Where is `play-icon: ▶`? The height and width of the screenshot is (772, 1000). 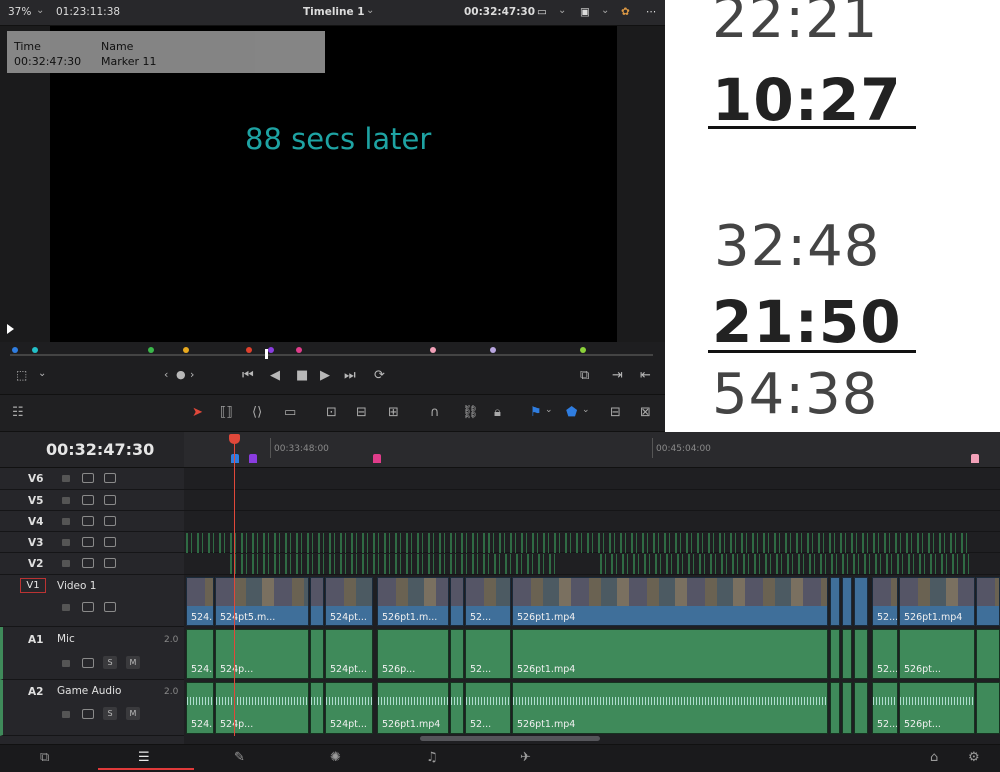
play-icon: ▶ is located at coordinates (325, 375).